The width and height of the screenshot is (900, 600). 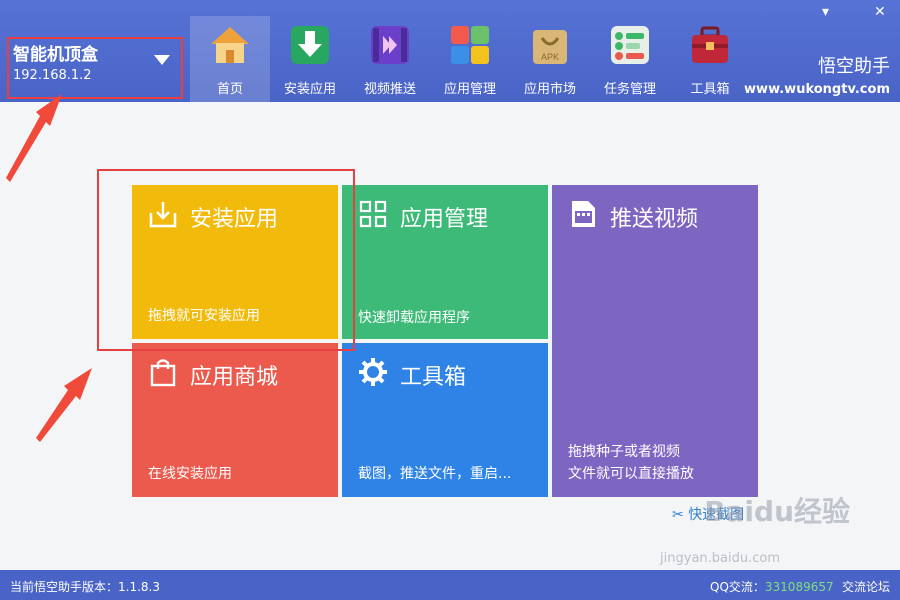 What do you see at coordinates (85, 587) in the screenshot?
I see `version-text: 当前悟空助手版本：1.1.8.3` at bounding box center [85, 587].